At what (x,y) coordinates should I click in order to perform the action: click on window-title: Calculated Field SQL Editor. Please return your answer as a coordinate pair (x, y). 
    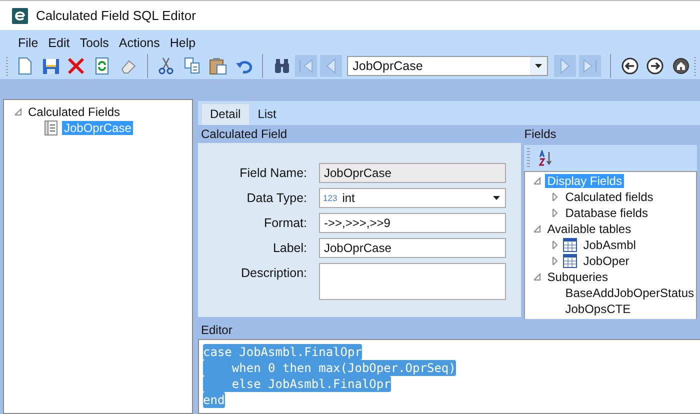
    Looking at the image, I should click on (116, 15).